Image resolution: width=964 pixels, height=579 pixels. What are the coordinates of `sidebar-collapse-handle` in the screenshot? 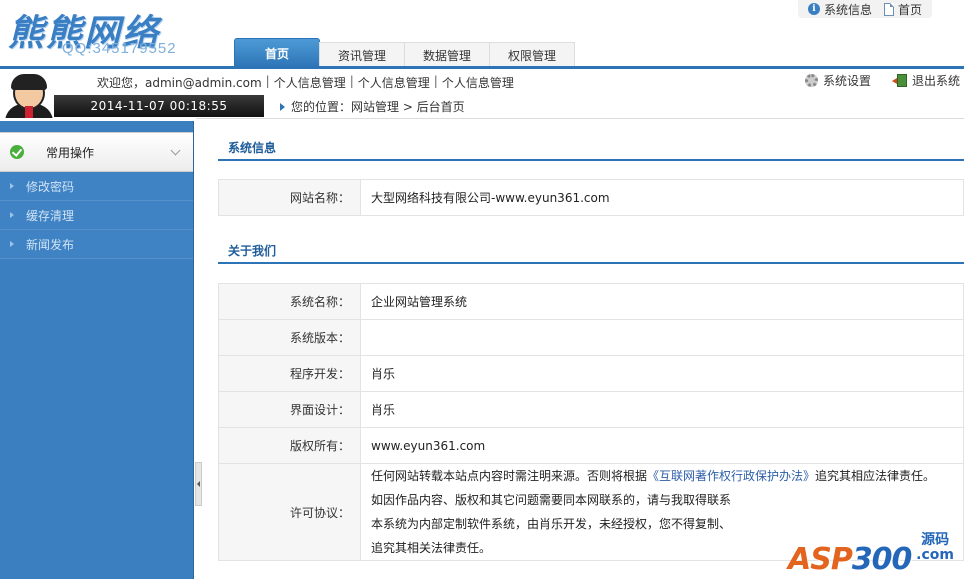 It's located at (198, 484).